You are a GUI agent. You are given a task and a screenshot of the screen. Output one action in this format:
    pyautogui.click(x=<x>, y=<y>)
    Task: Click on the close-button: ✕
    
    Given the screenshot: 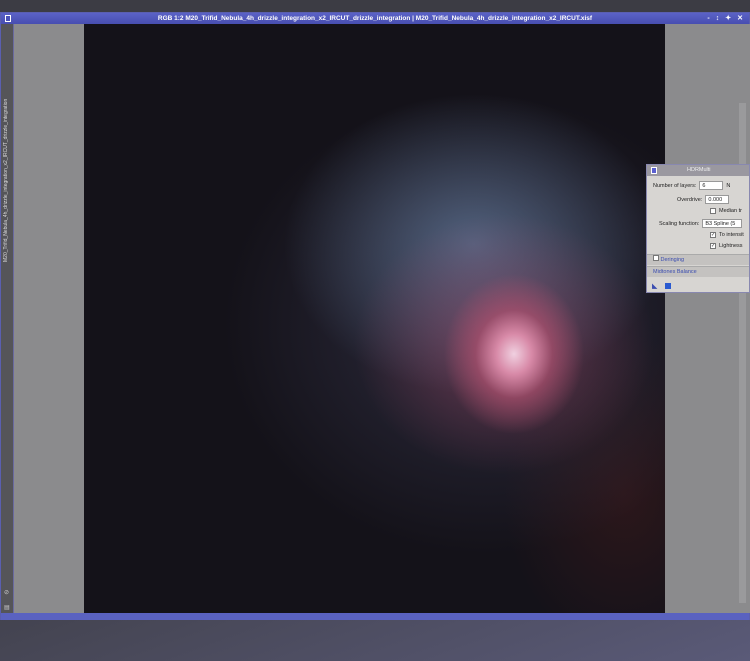 What is the action you would take?
    pyautogui.click(x=740, y=18)
    